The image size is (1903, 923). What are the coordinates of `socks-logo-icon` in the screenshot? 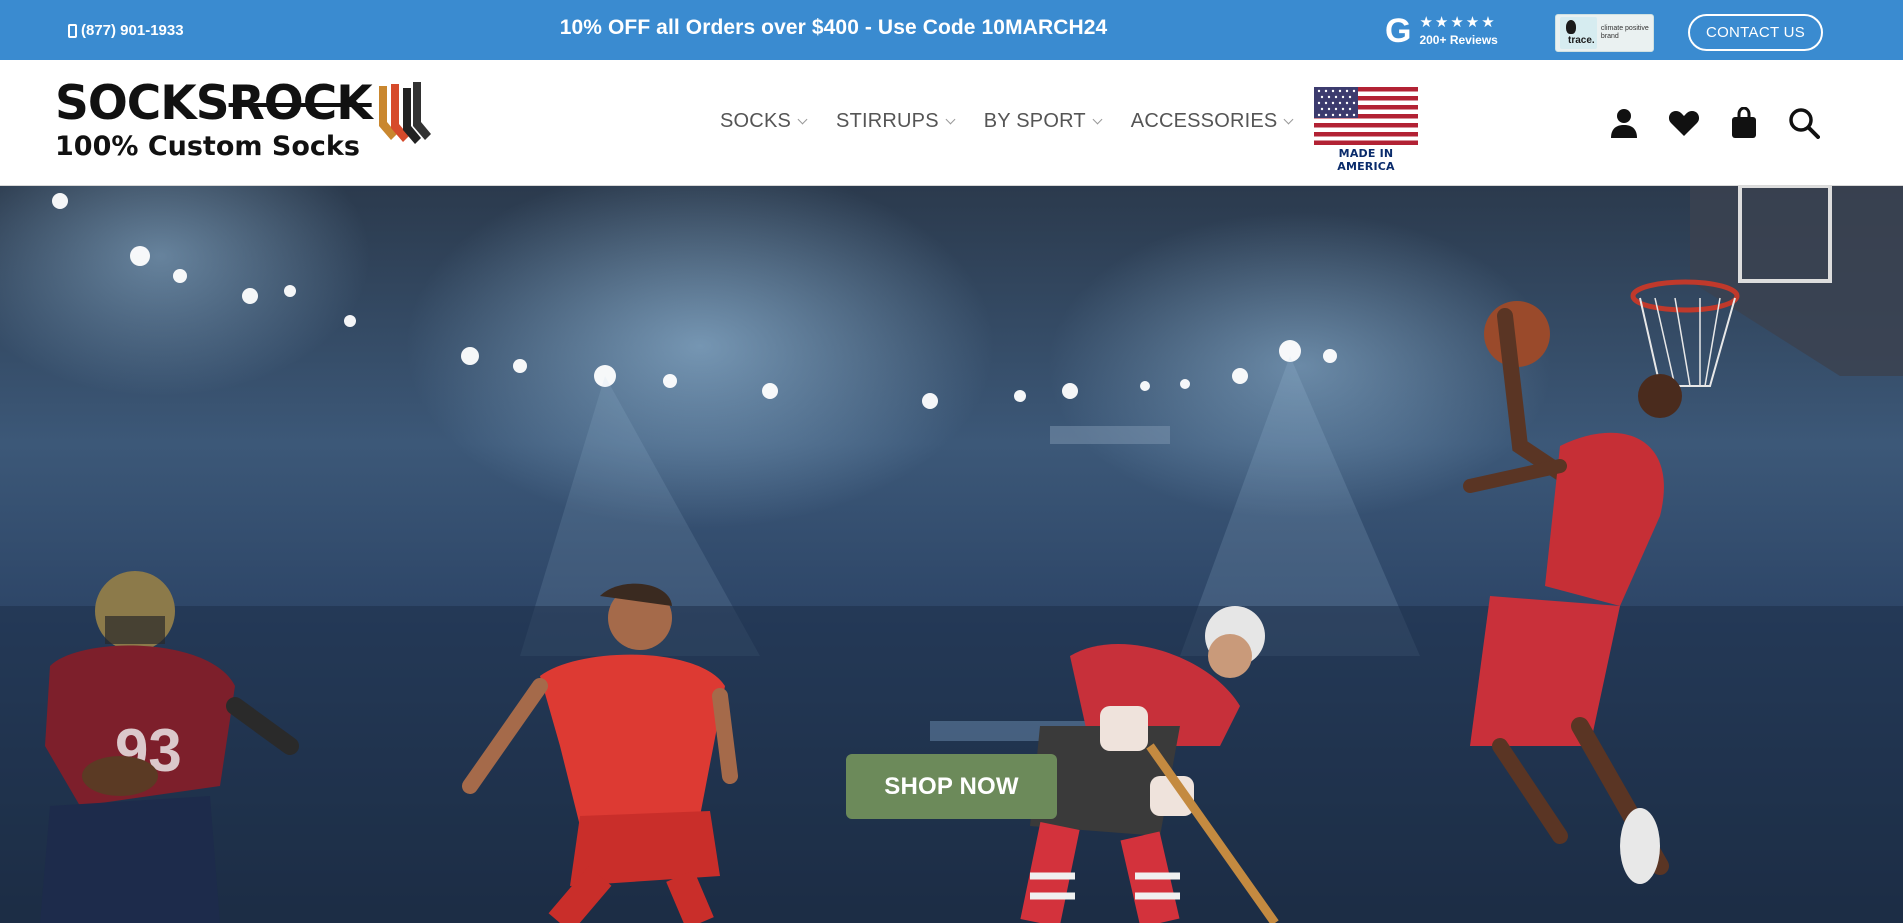 It's located at (405, 113).